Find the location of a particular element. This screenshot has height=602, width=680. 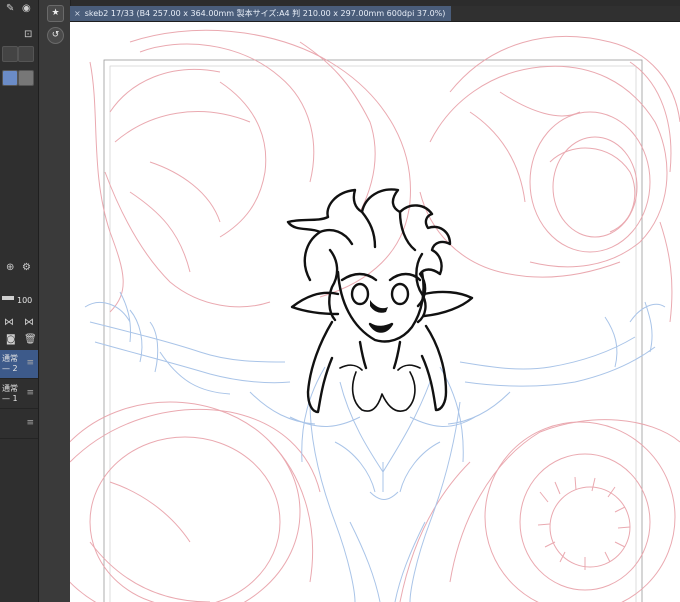

tool-strip: ★ ↺ is located at coordinates (55, 301).